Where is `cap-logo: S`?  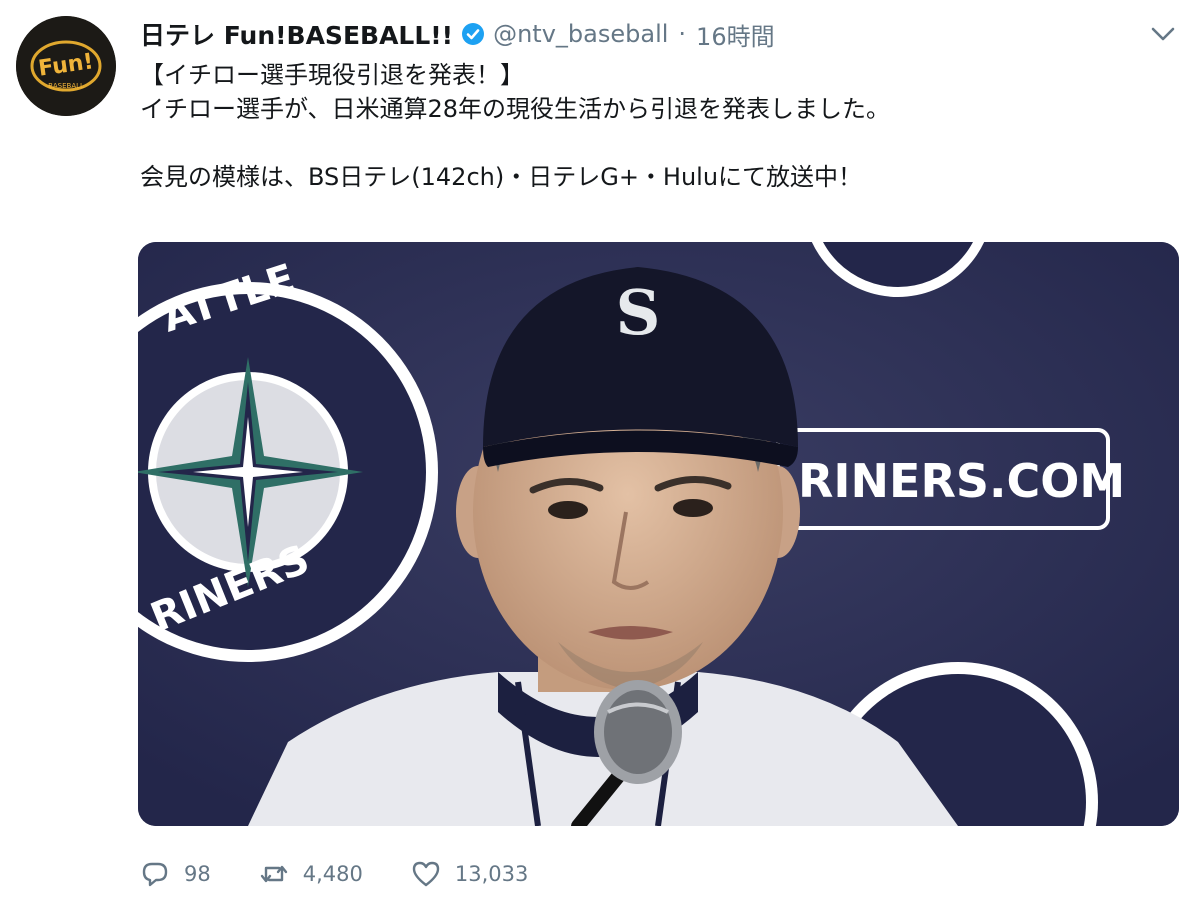
cap-logo: S is located at coordinates (638, 312).